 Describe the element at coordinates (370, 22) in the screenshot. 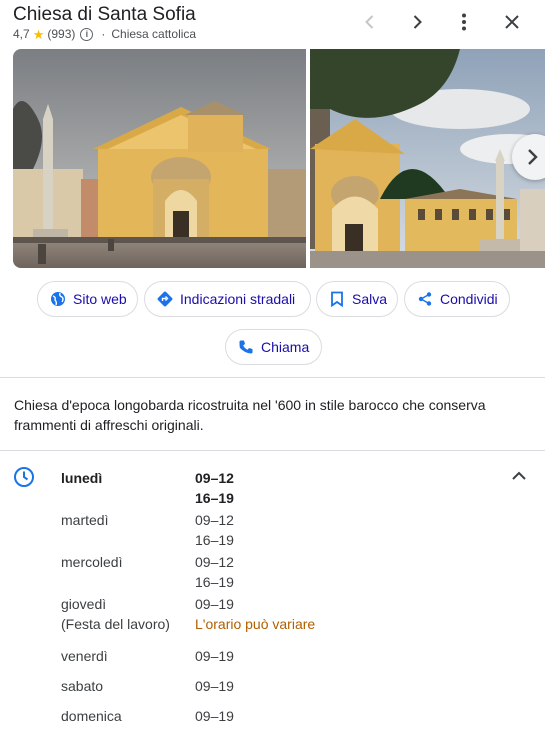

I see `chevron-left-icon` at that location.